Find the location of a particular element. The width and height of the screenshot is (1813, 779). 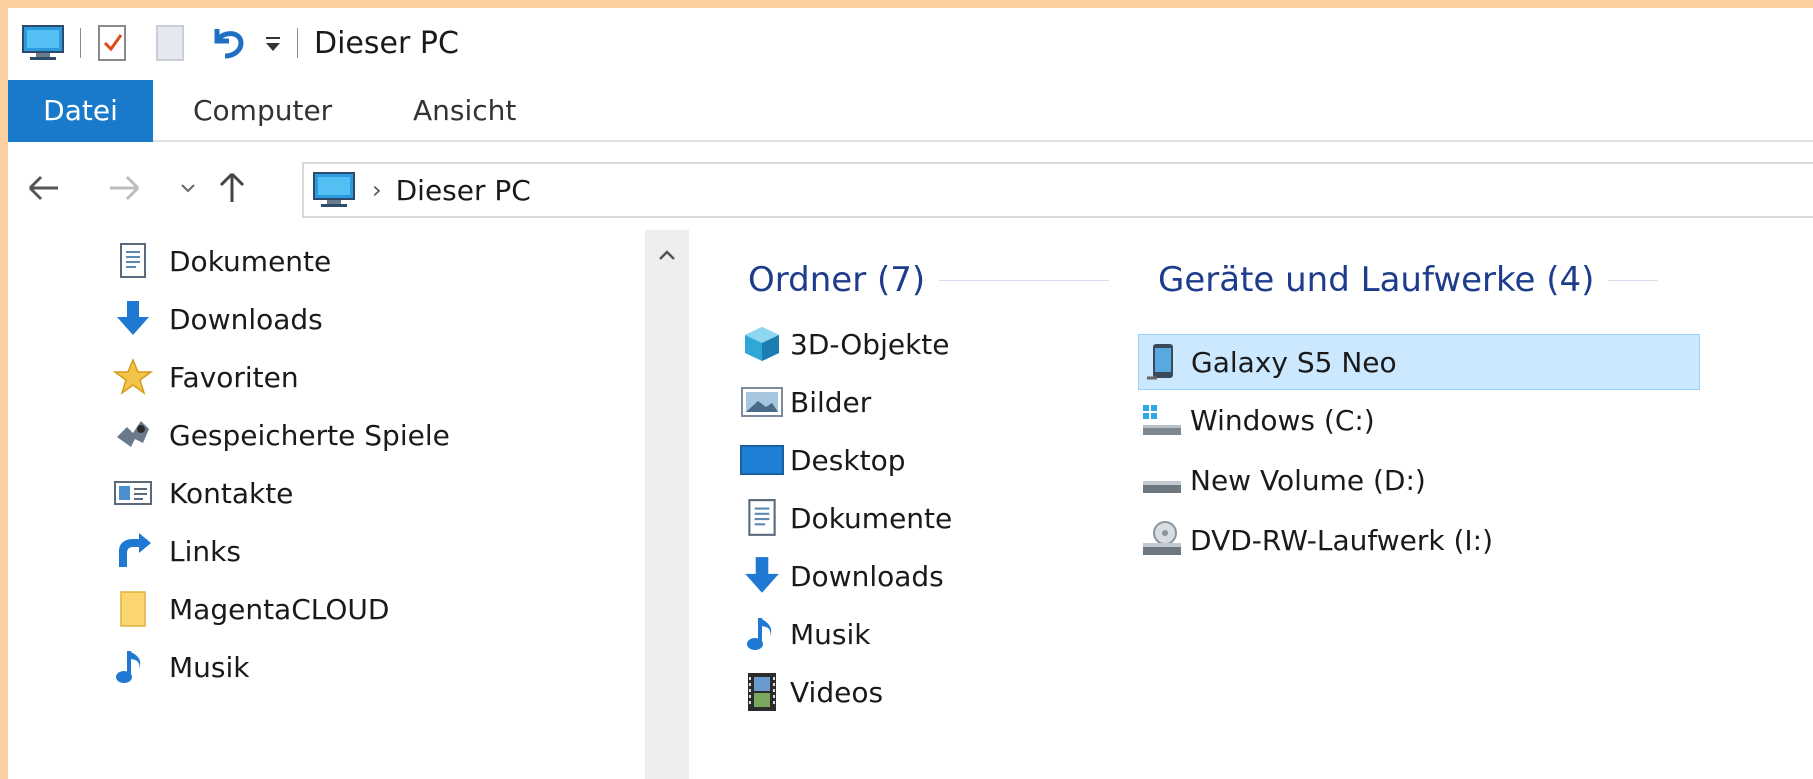

folder-bilder: Bilder is located at coordinates (804, 402).